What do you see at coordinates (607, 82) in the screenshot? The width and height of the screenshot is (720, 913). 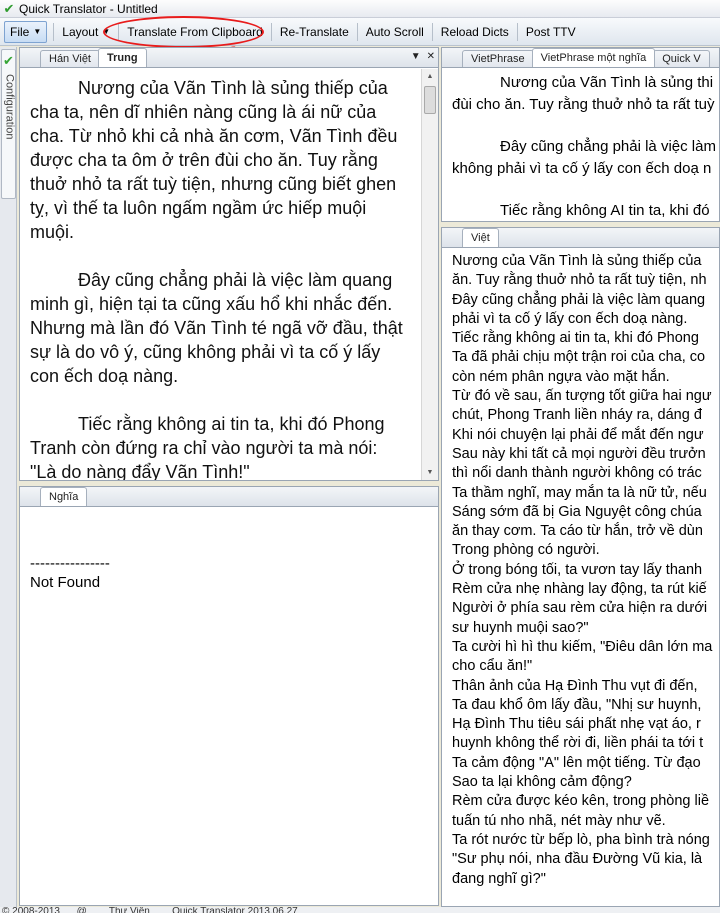 I see `vietphrase-line: Nương của Vãn Tình là sủng thi` at bounding box center [607, 82].